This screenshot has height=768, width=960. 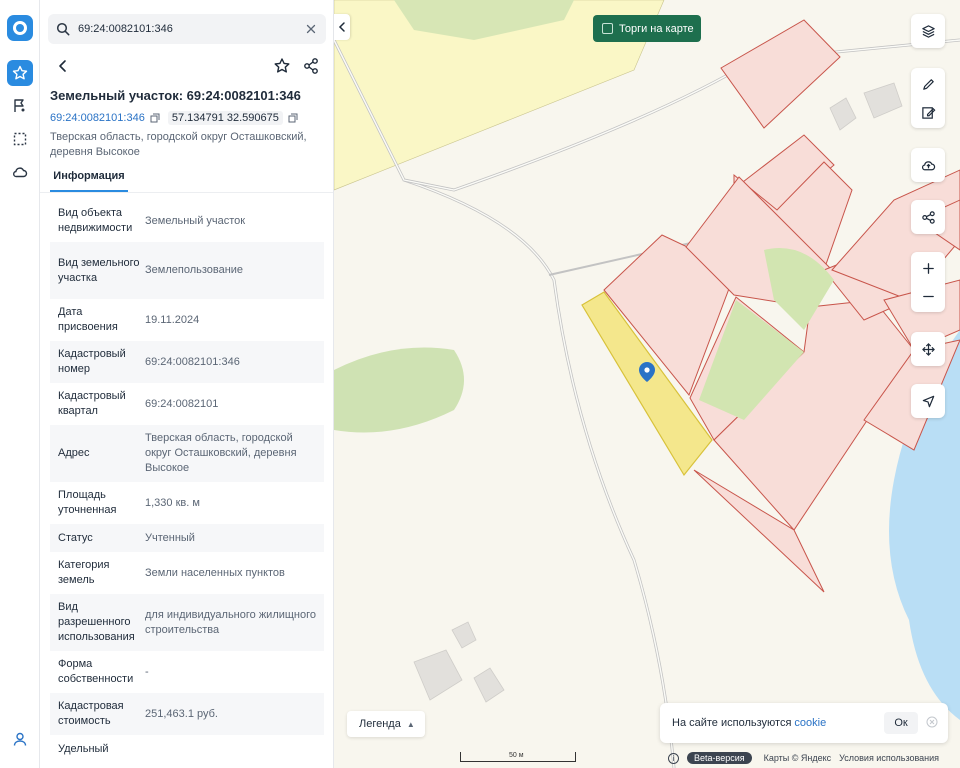 I want to click on property-value: -, so click(x=147, y=671).